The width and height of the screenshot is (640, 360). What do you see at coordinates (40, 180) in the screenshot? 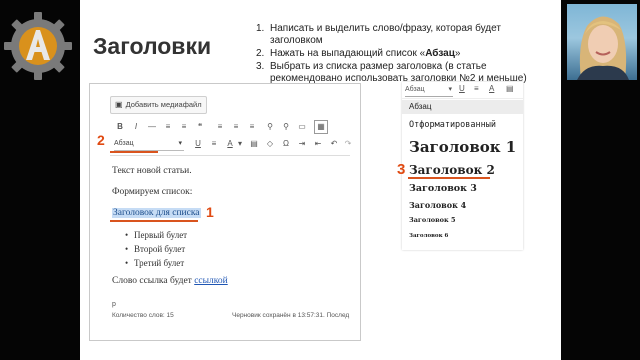
I see `left-side-panel` at bounding box center [40, 180].